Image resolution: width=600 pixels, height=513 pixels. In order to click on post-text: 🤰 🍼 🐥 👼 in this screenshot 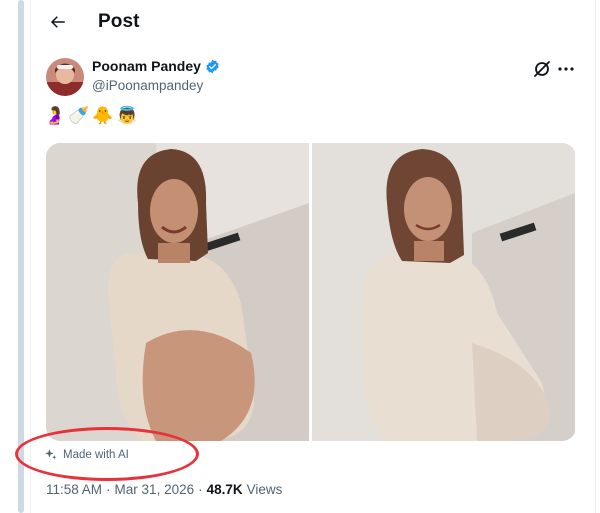, I will do `click(91, 116)`.